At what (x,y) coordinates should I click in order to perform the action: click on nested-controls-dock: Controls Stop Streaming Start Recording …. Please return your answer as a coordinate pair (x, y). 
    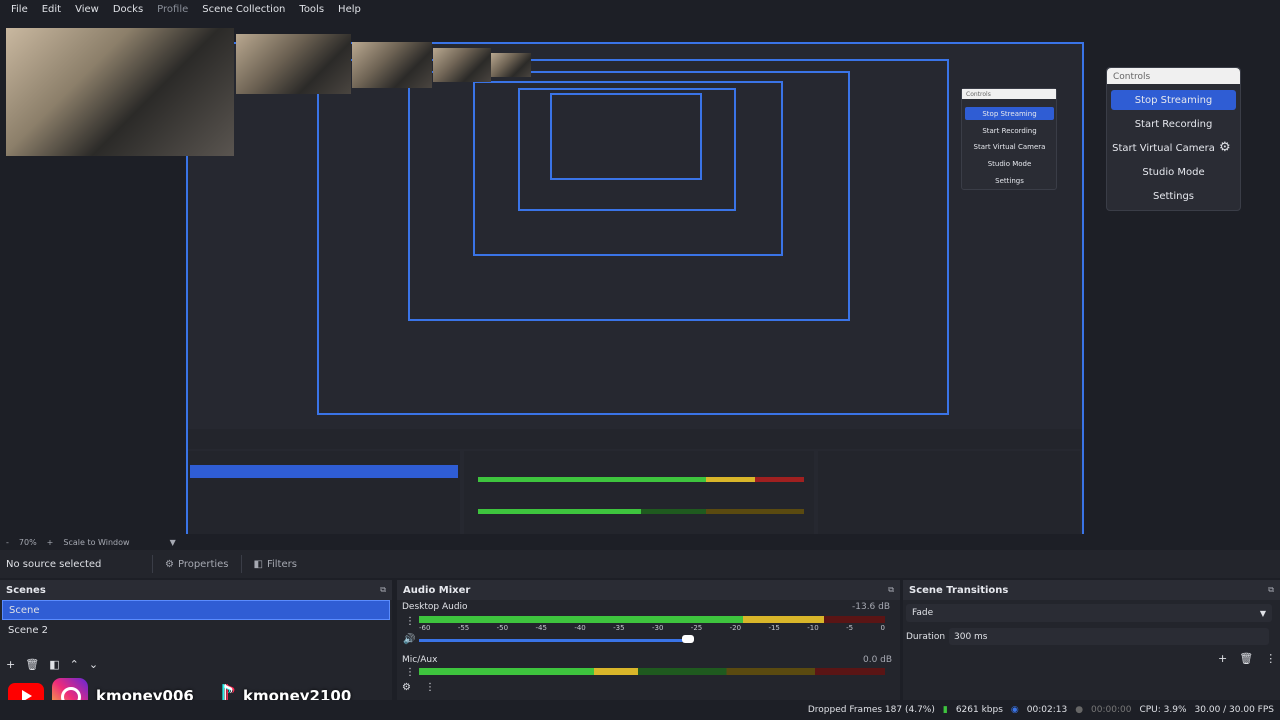
    Looking at the image, I should click on (1009, 139).